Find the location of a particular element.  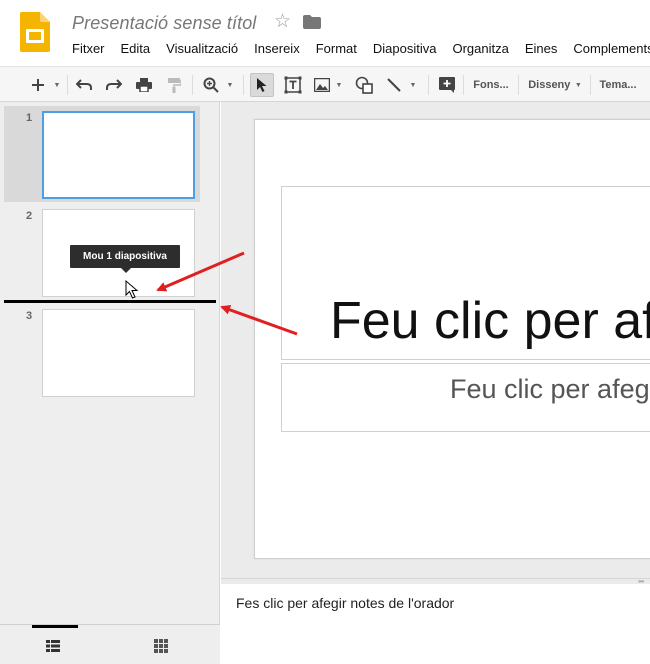

new-slide-icon is located at coordinates (38, 85).